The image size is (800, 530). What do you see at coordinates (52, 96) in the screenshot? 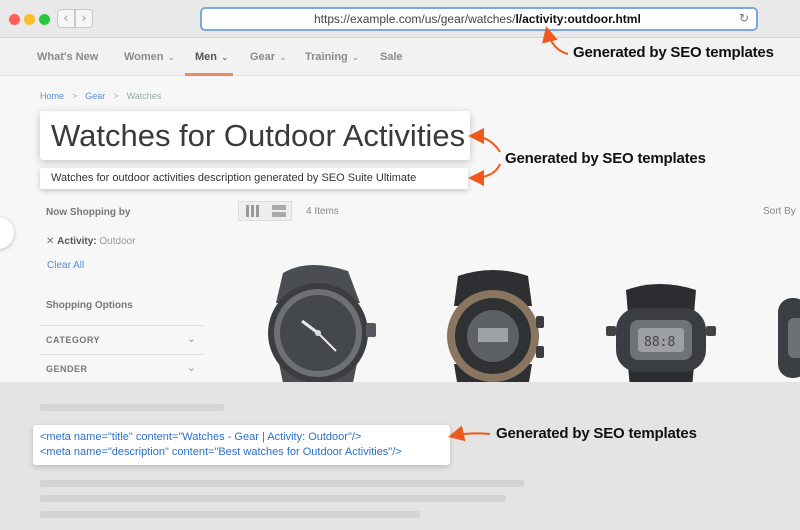
I see `breadcrumb-home: Home` at bounding box center [52, 96].